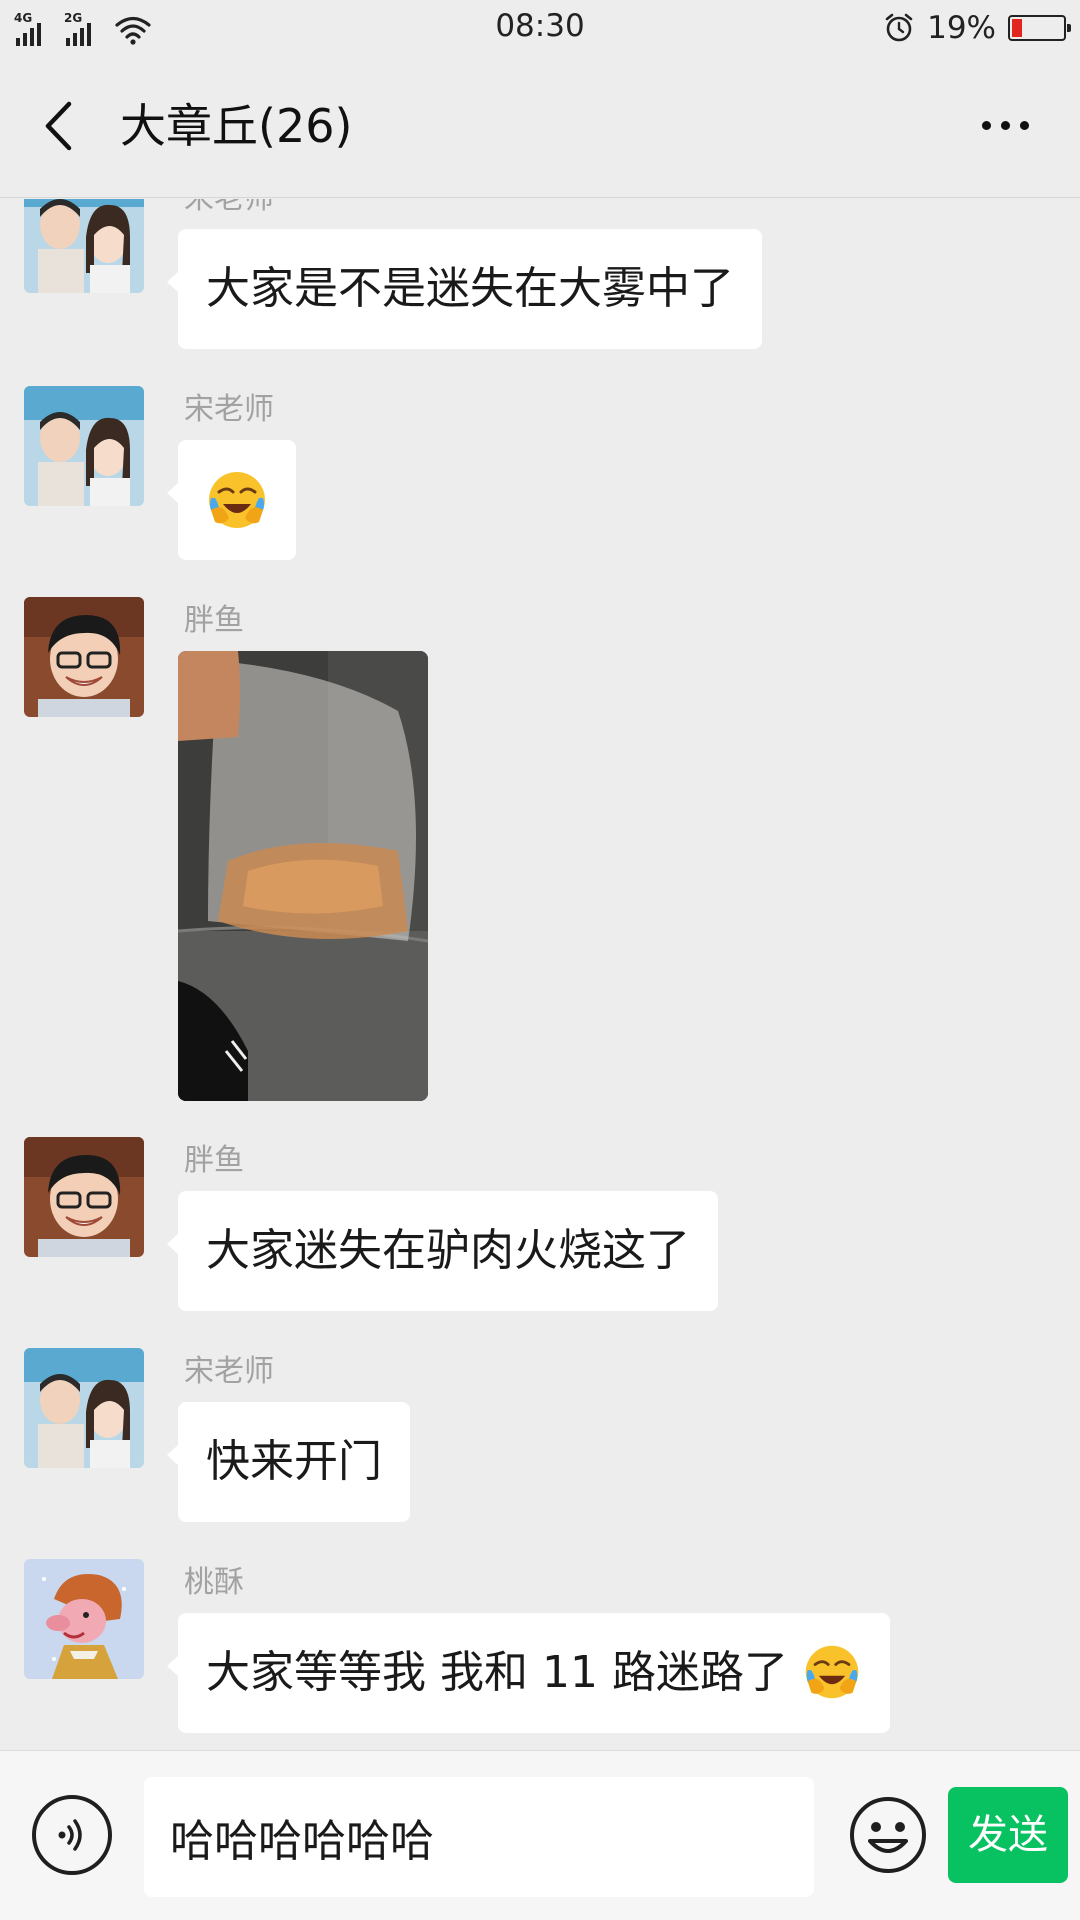 This screenshot has width=1080, height=1920. What do you see at coordinates (470, 288) in the screenshot?
I see `message-text: 大家是不是迷失在大雾中了` at bounding box center [470, 288].